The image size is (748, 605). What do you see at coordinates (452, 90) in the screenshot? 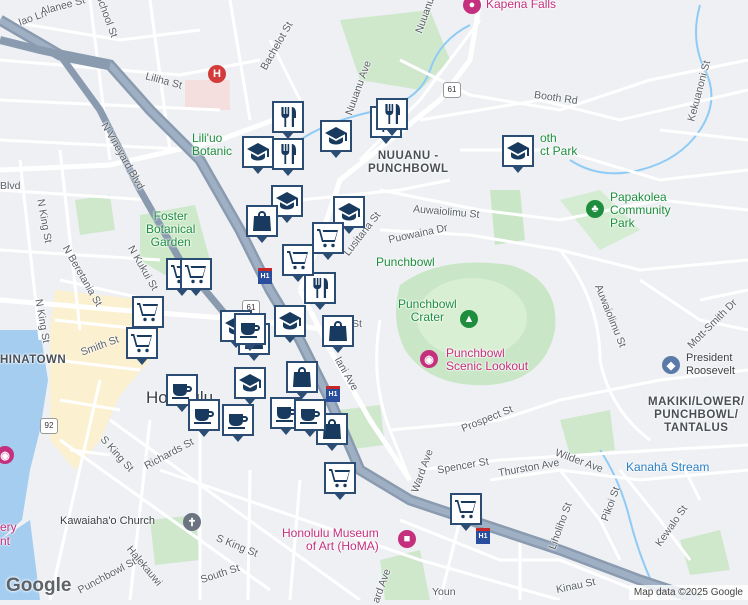
I see `route-shield-61: 61` at bounding box center [452, 90].